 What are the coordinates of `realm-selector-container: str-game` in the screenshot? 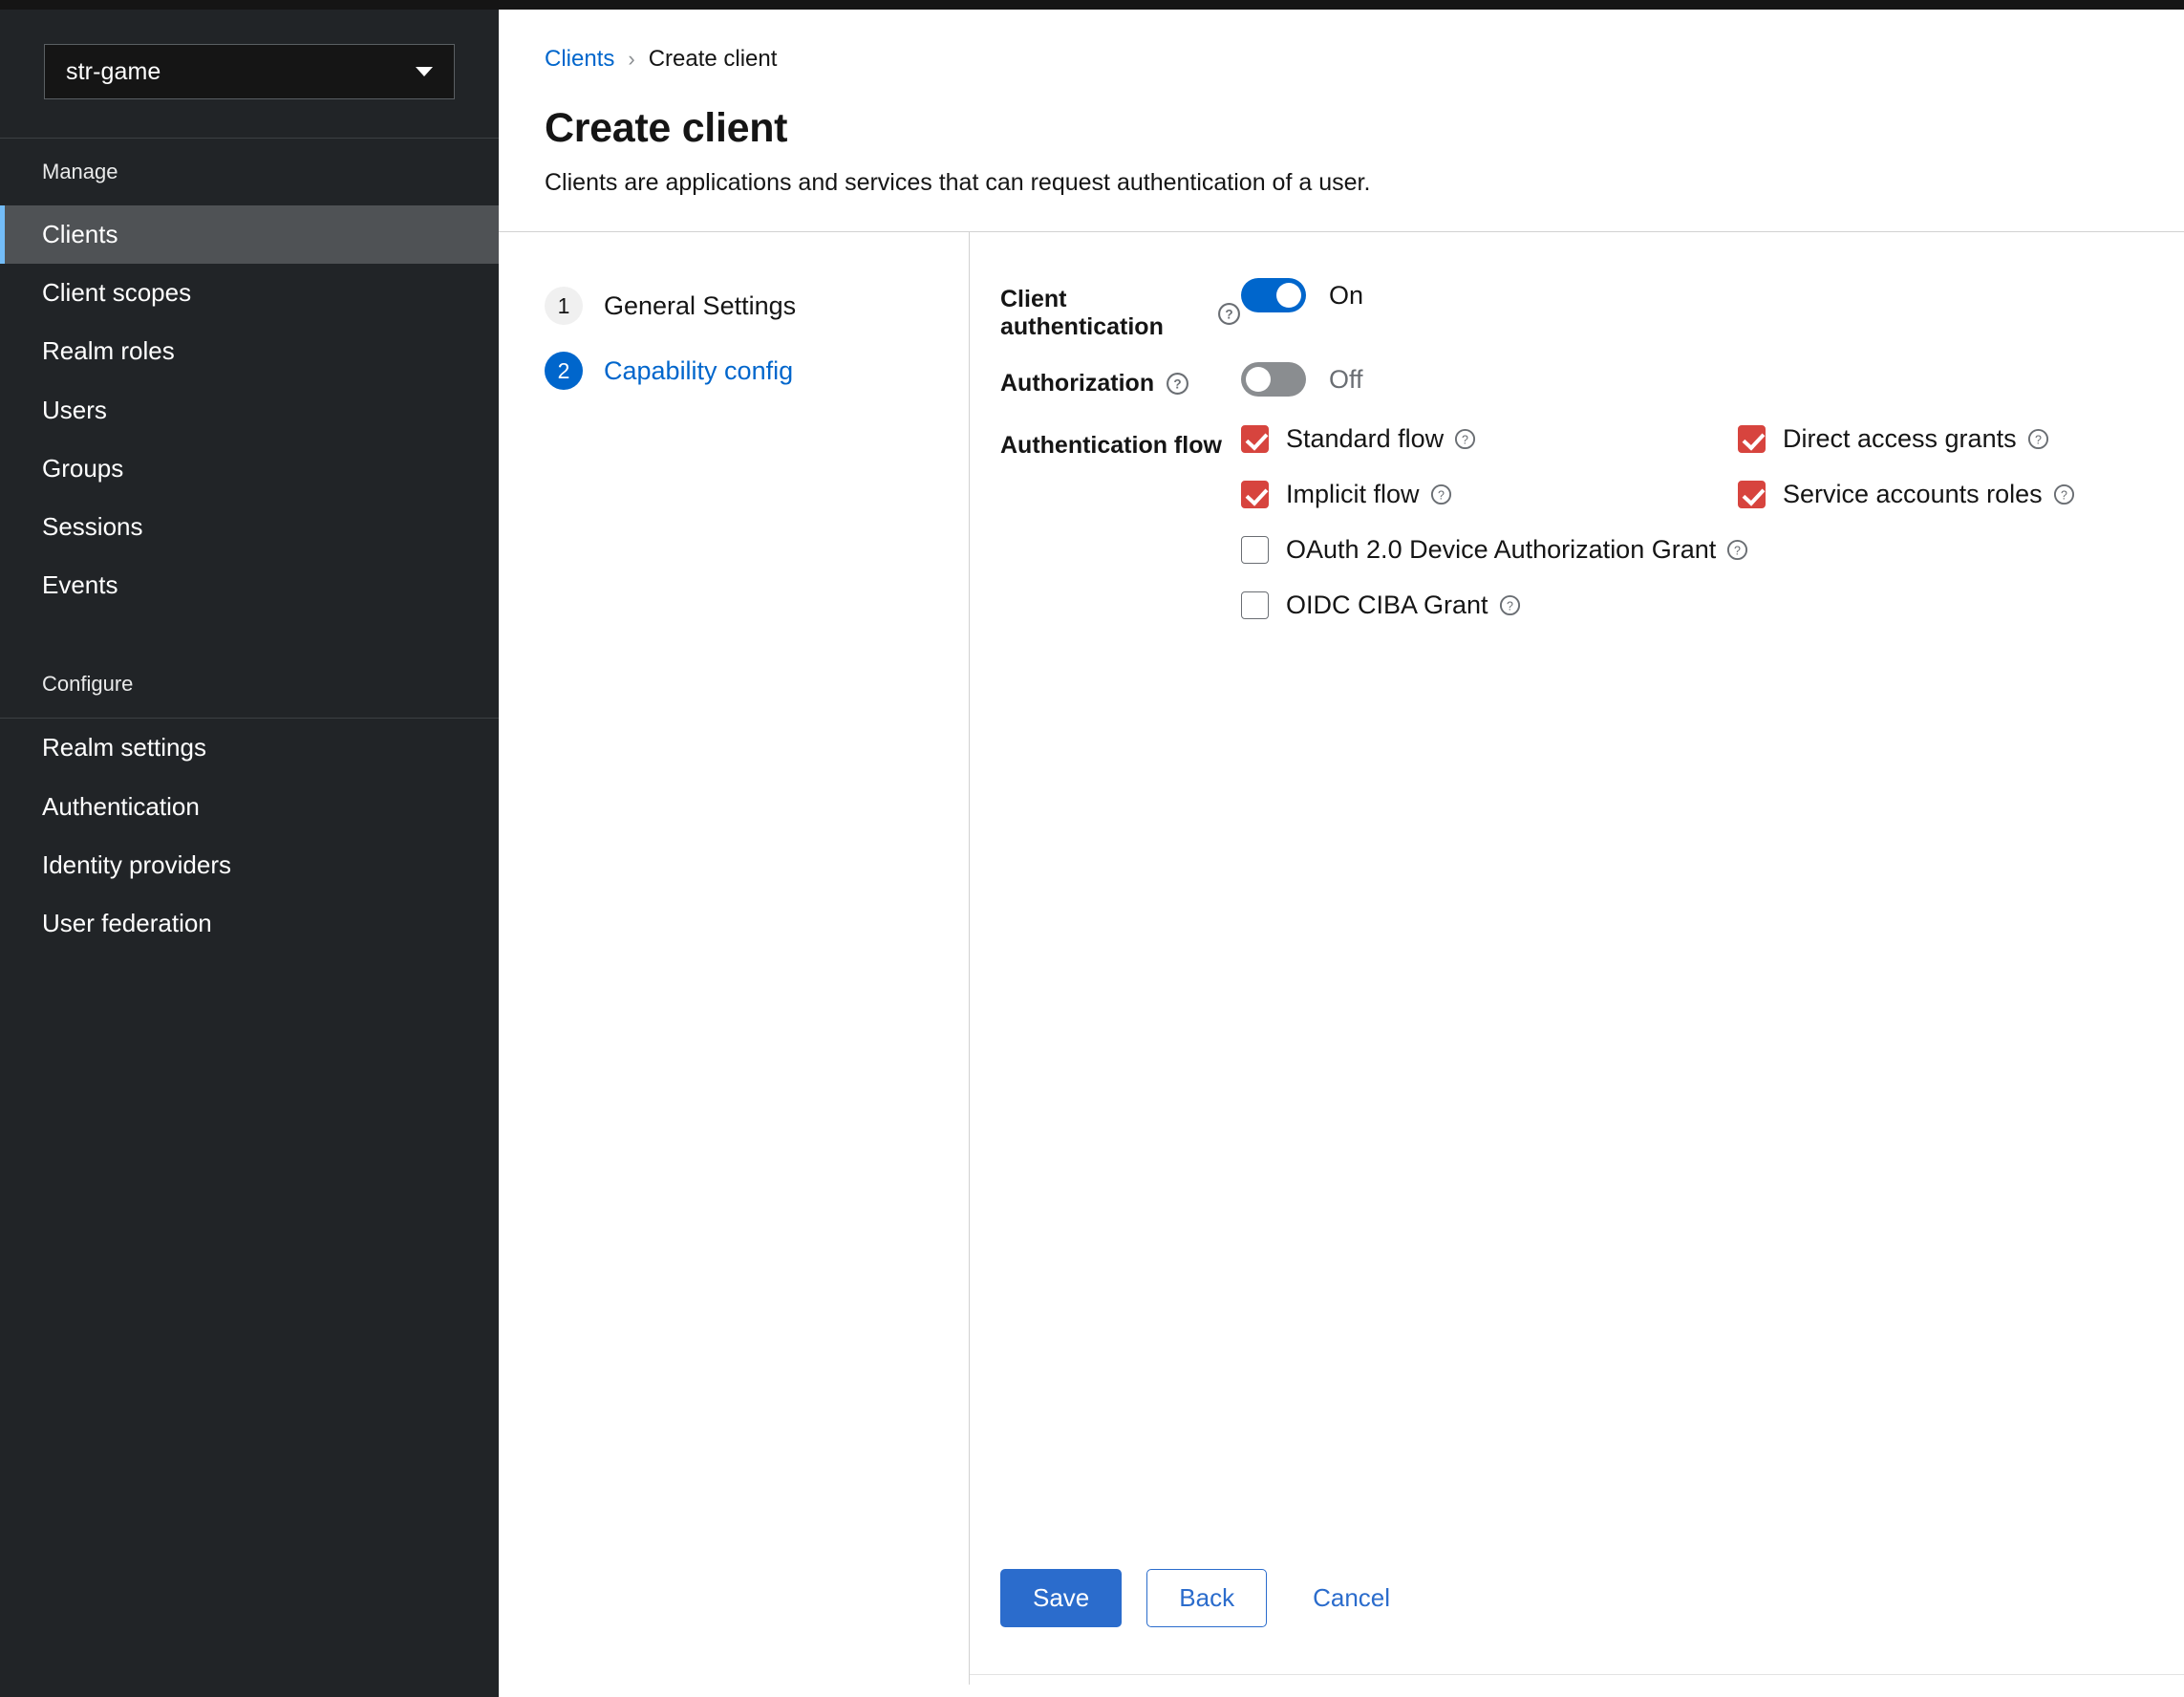 It's located at (249, 74).